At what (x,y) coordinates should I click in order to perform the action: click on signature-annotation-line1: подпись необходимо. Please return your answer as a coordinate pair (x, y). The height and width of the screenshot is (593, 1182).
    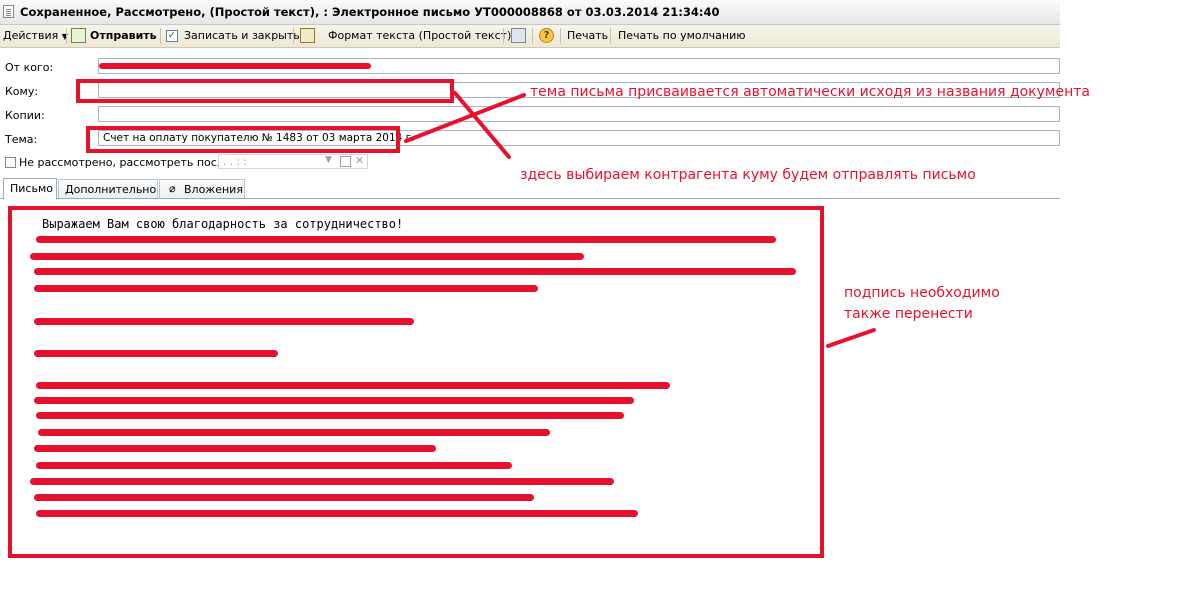
    Looking at the image, I should click on (922, 293).